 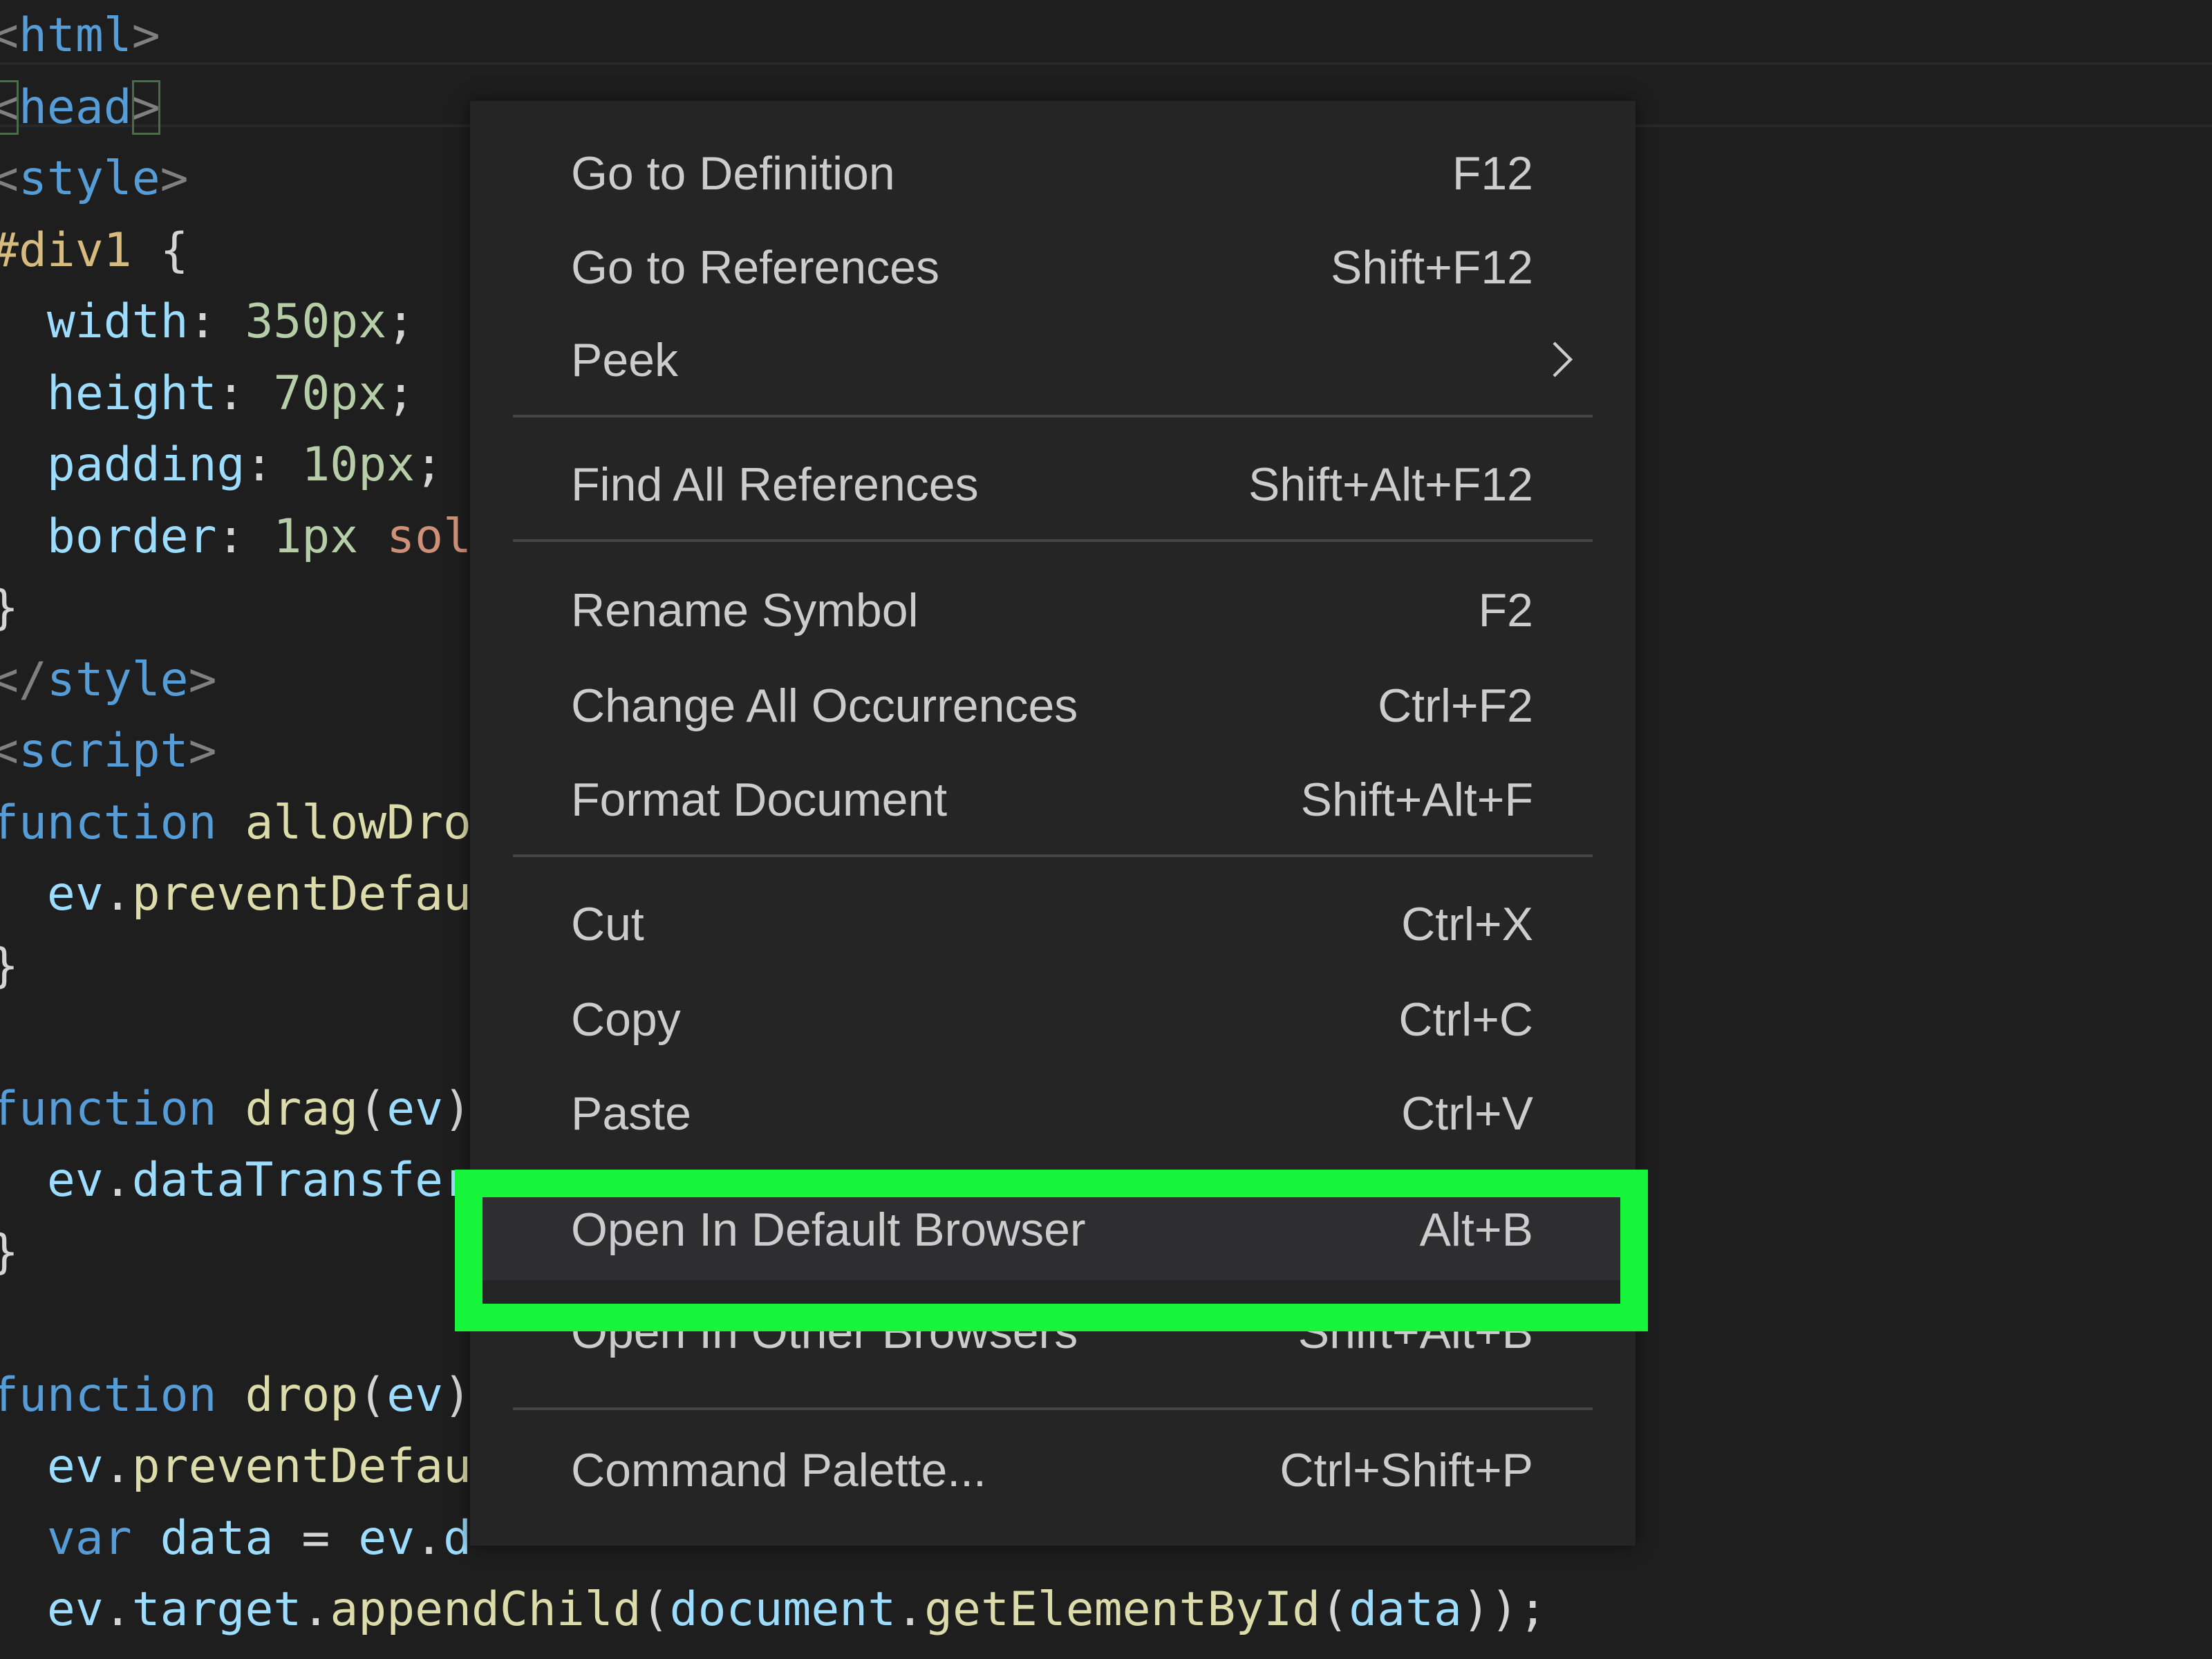 I want to click on menu-item-copy: Copy Ctrl+C, so click(x=1052, y=1019).